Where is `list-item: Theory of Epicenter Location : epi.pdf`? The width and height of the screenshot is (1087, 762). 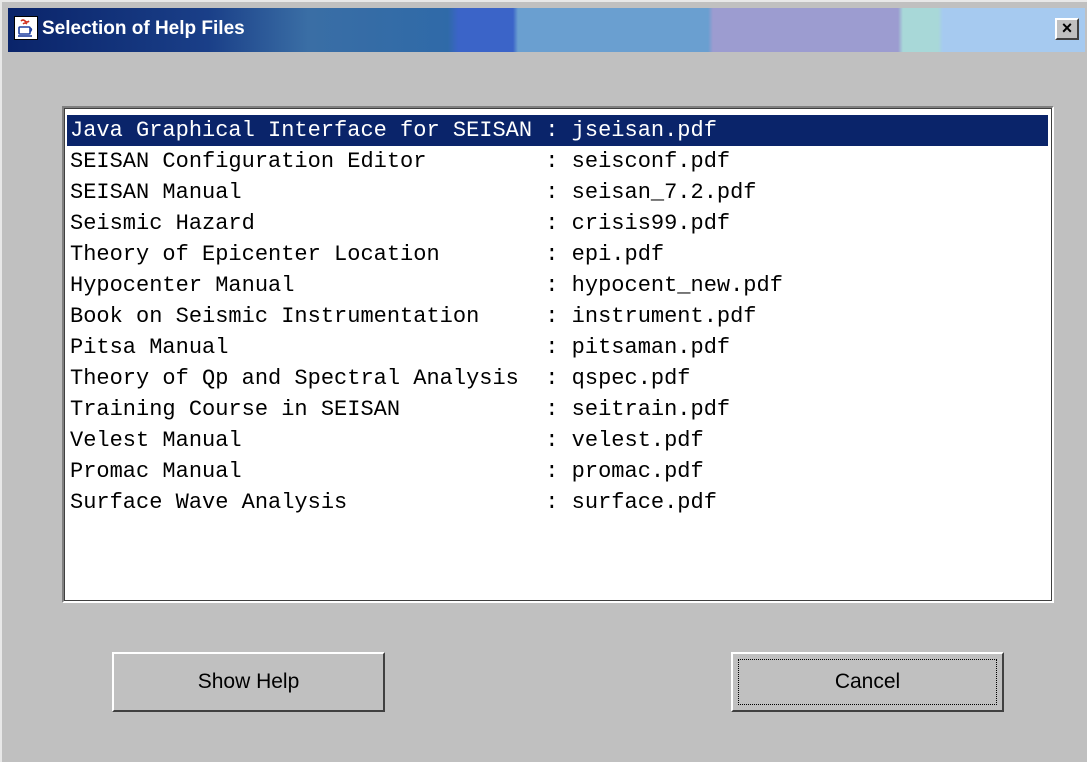
list-item: Theory of Epicenter Location : epi.pdf is located at coordinates (557, 254).